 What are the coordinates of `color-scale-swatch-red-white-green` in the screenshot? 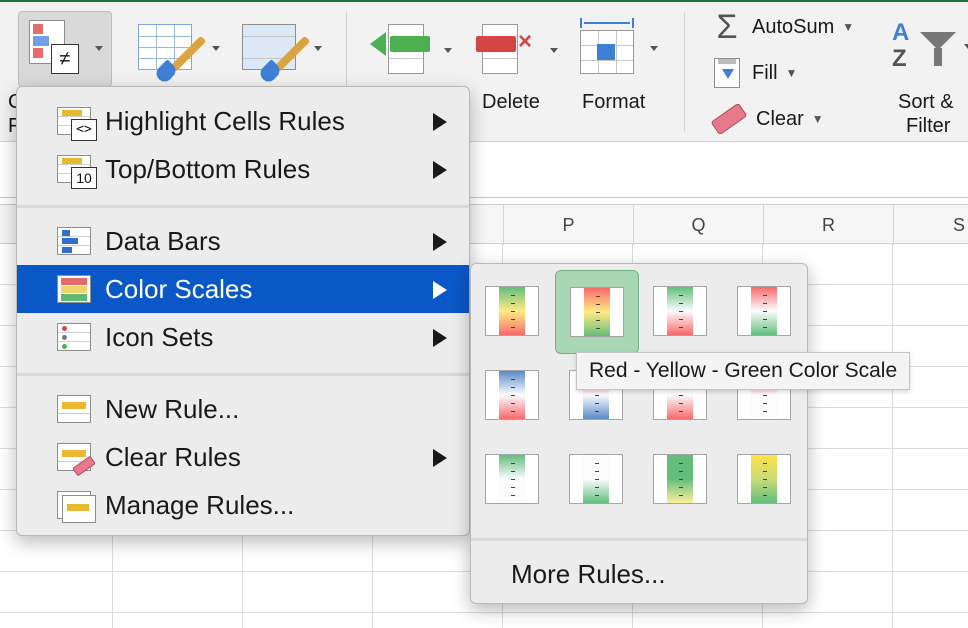 It's located at (765, 312).